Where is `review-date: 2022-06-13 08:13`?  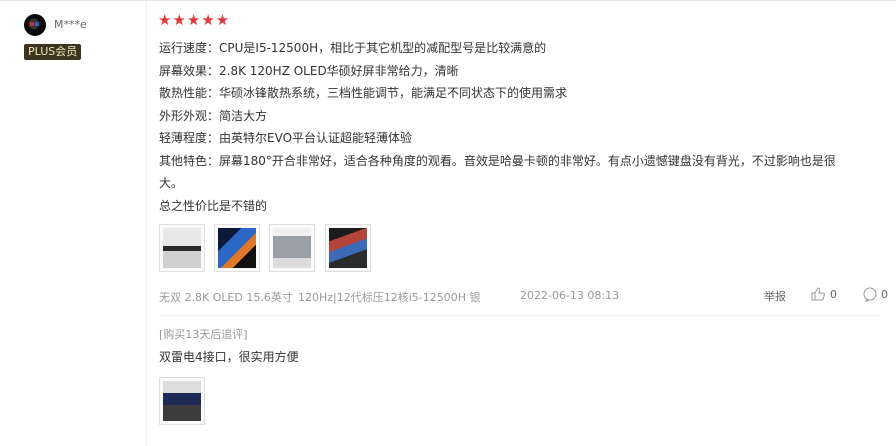 review-date: 2022-06-13 08:13 is located at coordinates (570, 295).